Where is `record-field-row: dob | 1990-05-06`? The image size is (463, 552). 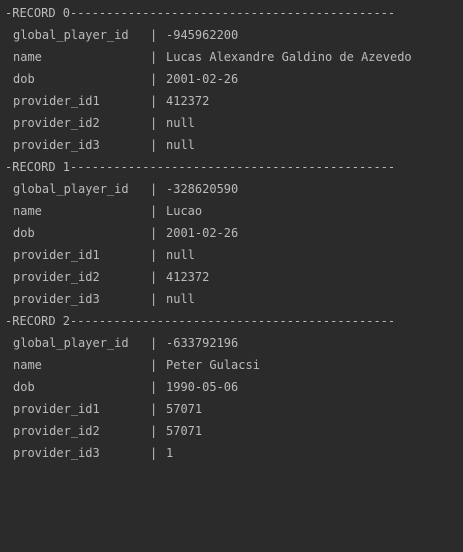
record-field-row: dob | 1990-05-06 is located at coordinates (119, 387).